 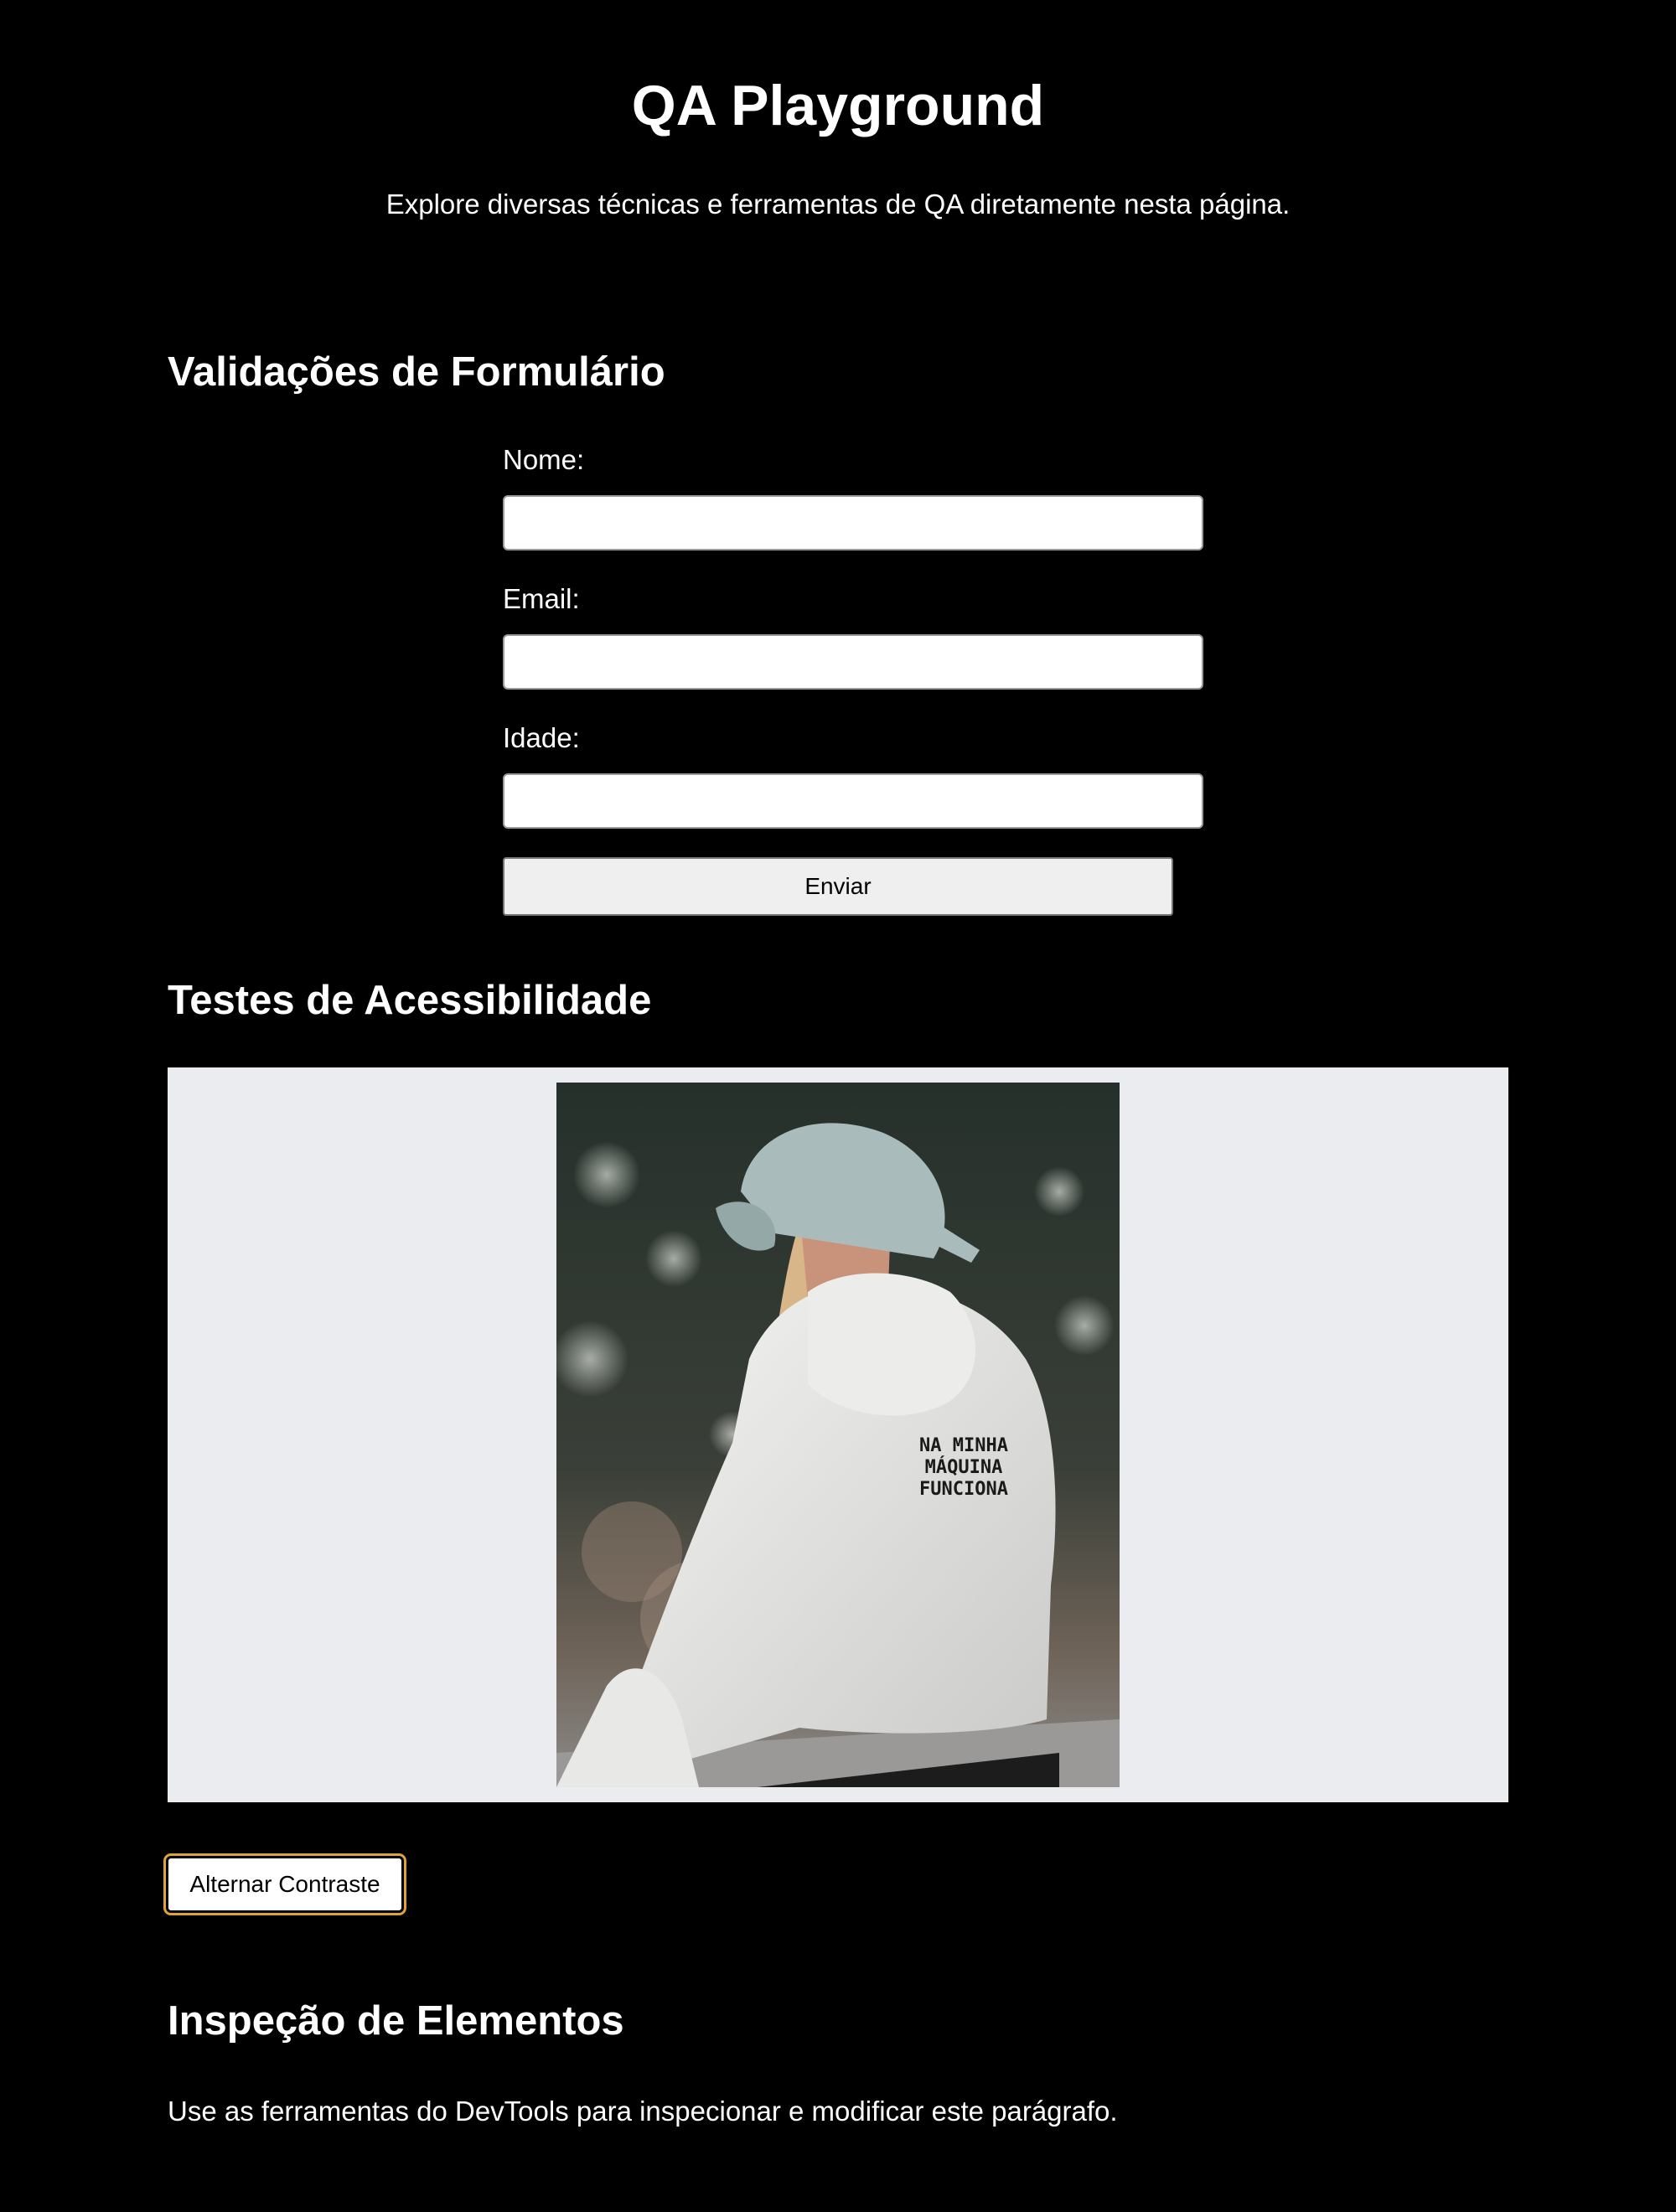 What do you see at coordinates (541, 737) in the screenshot?
I see `age-label: Idade:` at bounding box center [541, 737].